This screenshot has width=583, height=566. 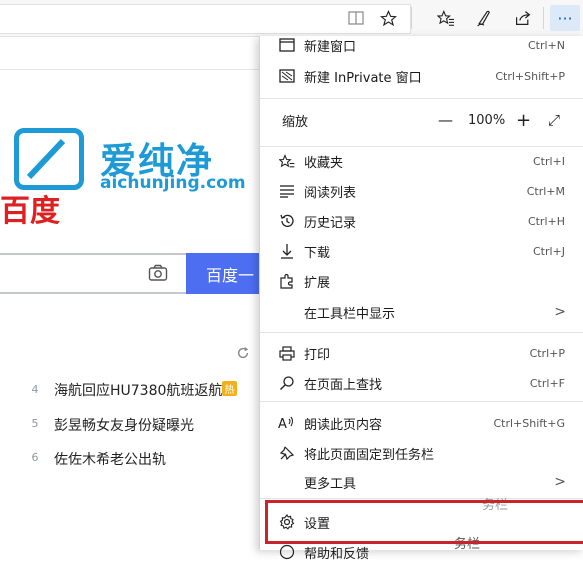 What do you see at coordinates (287, 251) in the screenshot?
I see `download-icon` at bounding box center [287, 251].